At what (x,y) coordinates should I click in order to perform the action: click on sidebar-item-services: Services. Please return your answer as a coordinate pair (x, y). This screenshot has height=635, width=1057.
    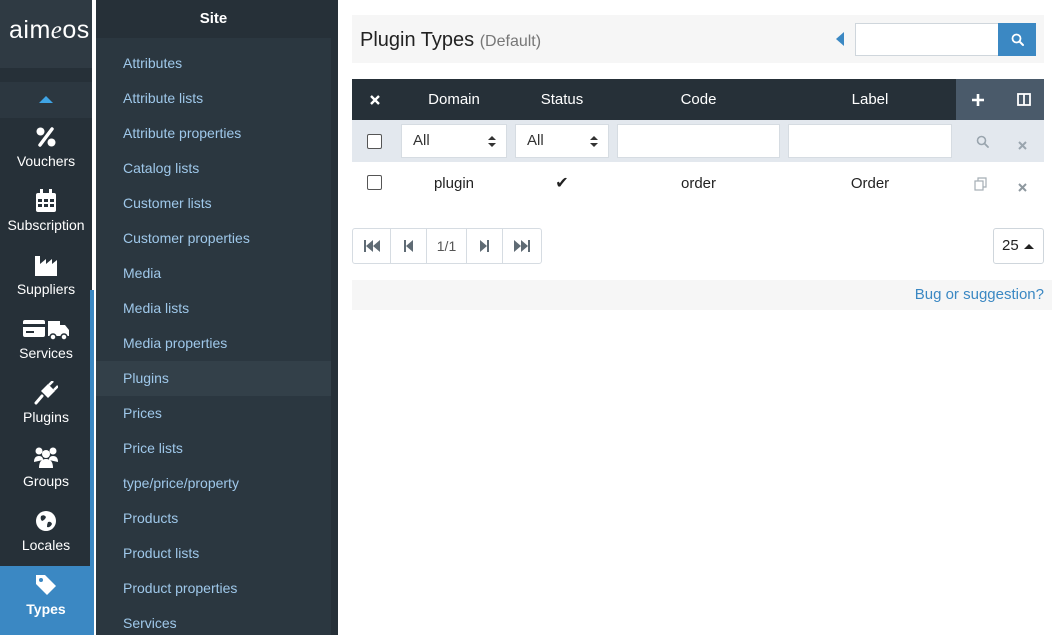
    Looking at the image, I should click on (46, 342).